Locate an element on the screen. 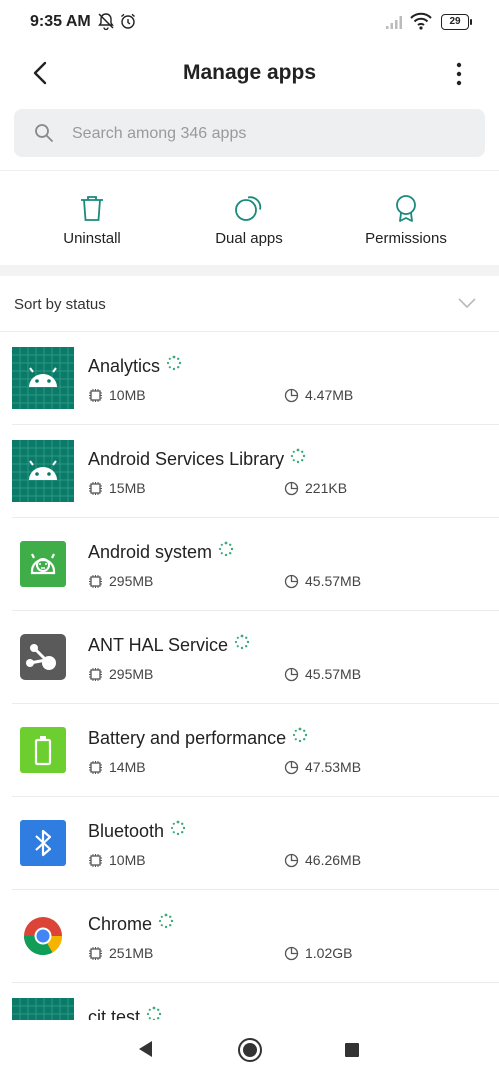  battery-level: 29 is located at coordinates (455, 21).